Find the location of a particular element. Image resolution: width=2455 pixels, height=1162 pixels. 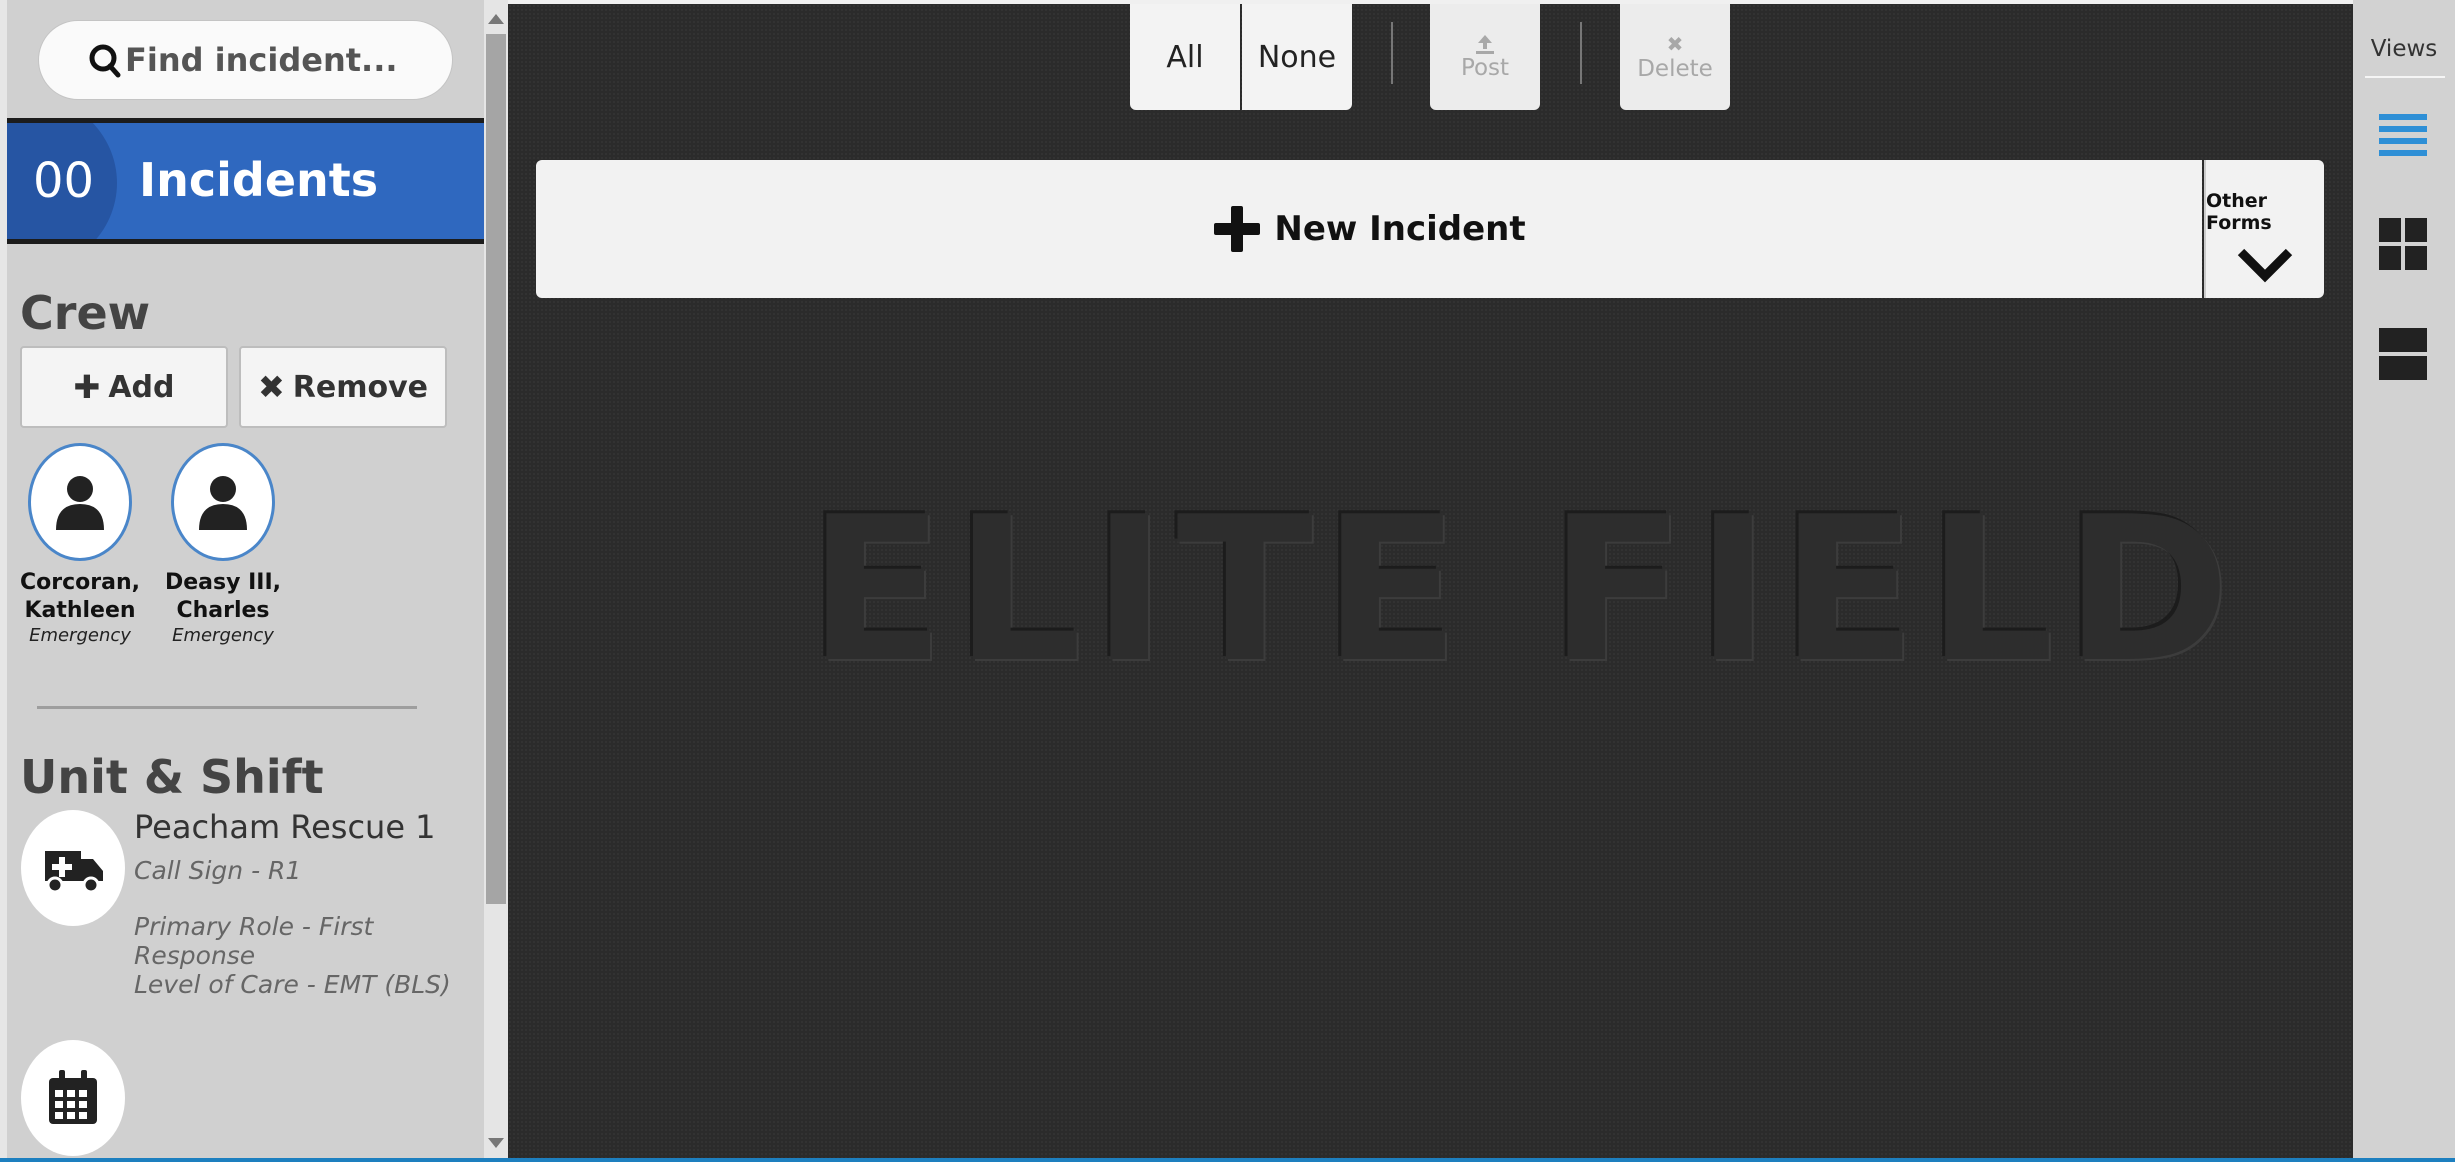

sidebar-scrollbar is located at coordinates (496, 581).